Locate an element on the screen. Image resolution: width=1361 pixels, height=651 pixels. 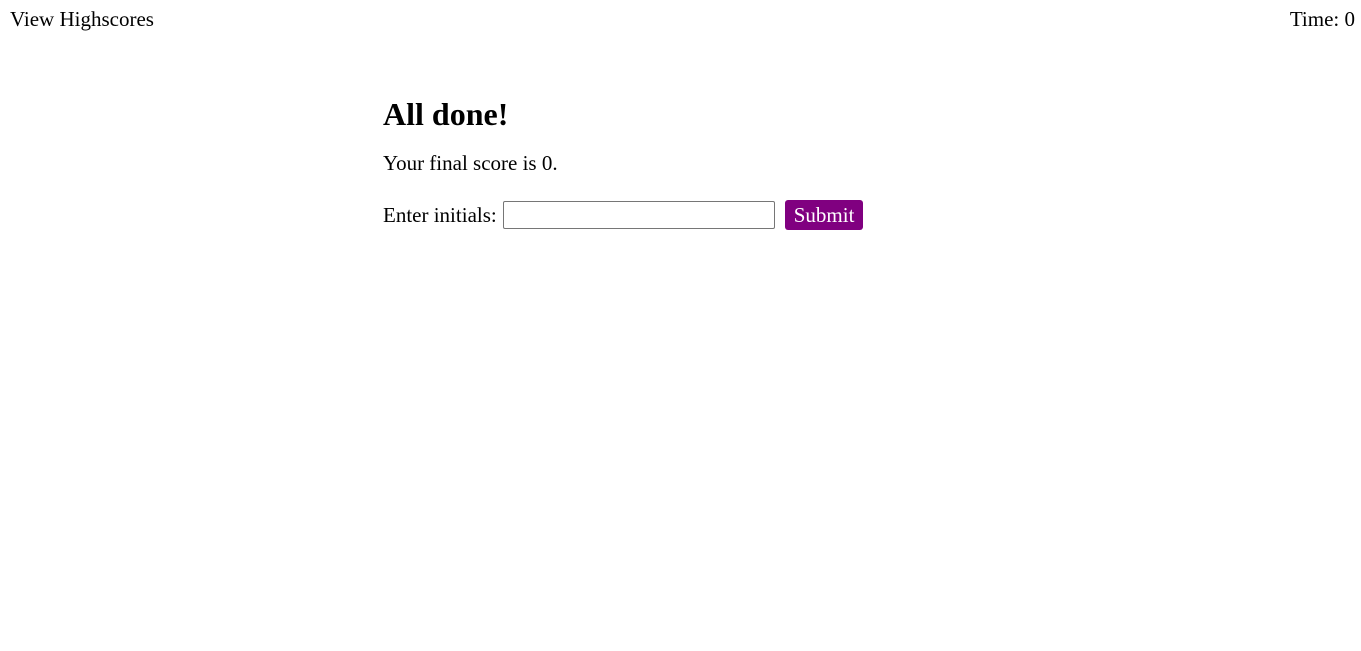
initials-form: Enter initials: Submit is located at coordinates (683, 215).